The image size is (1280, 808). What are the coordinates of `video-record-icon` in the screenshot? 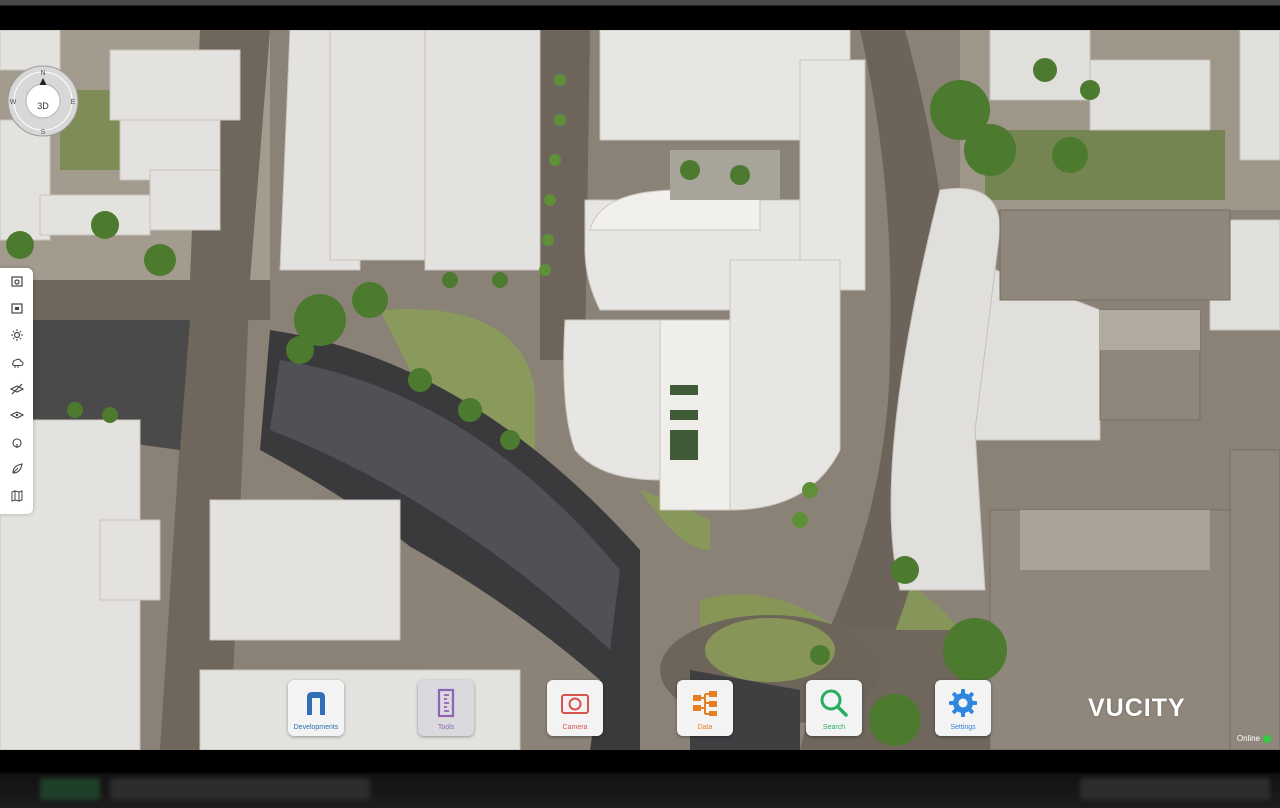 It's located at (16, 308).